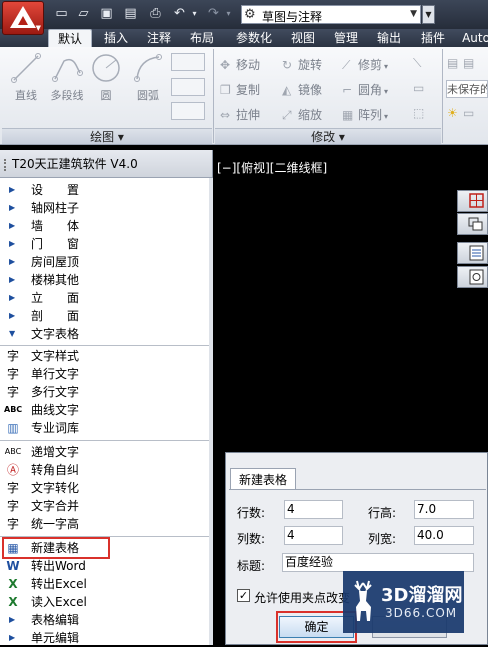 This screenshot has width=488, height=647. I want to click on excel-export-icon: X, so click(13, 584).